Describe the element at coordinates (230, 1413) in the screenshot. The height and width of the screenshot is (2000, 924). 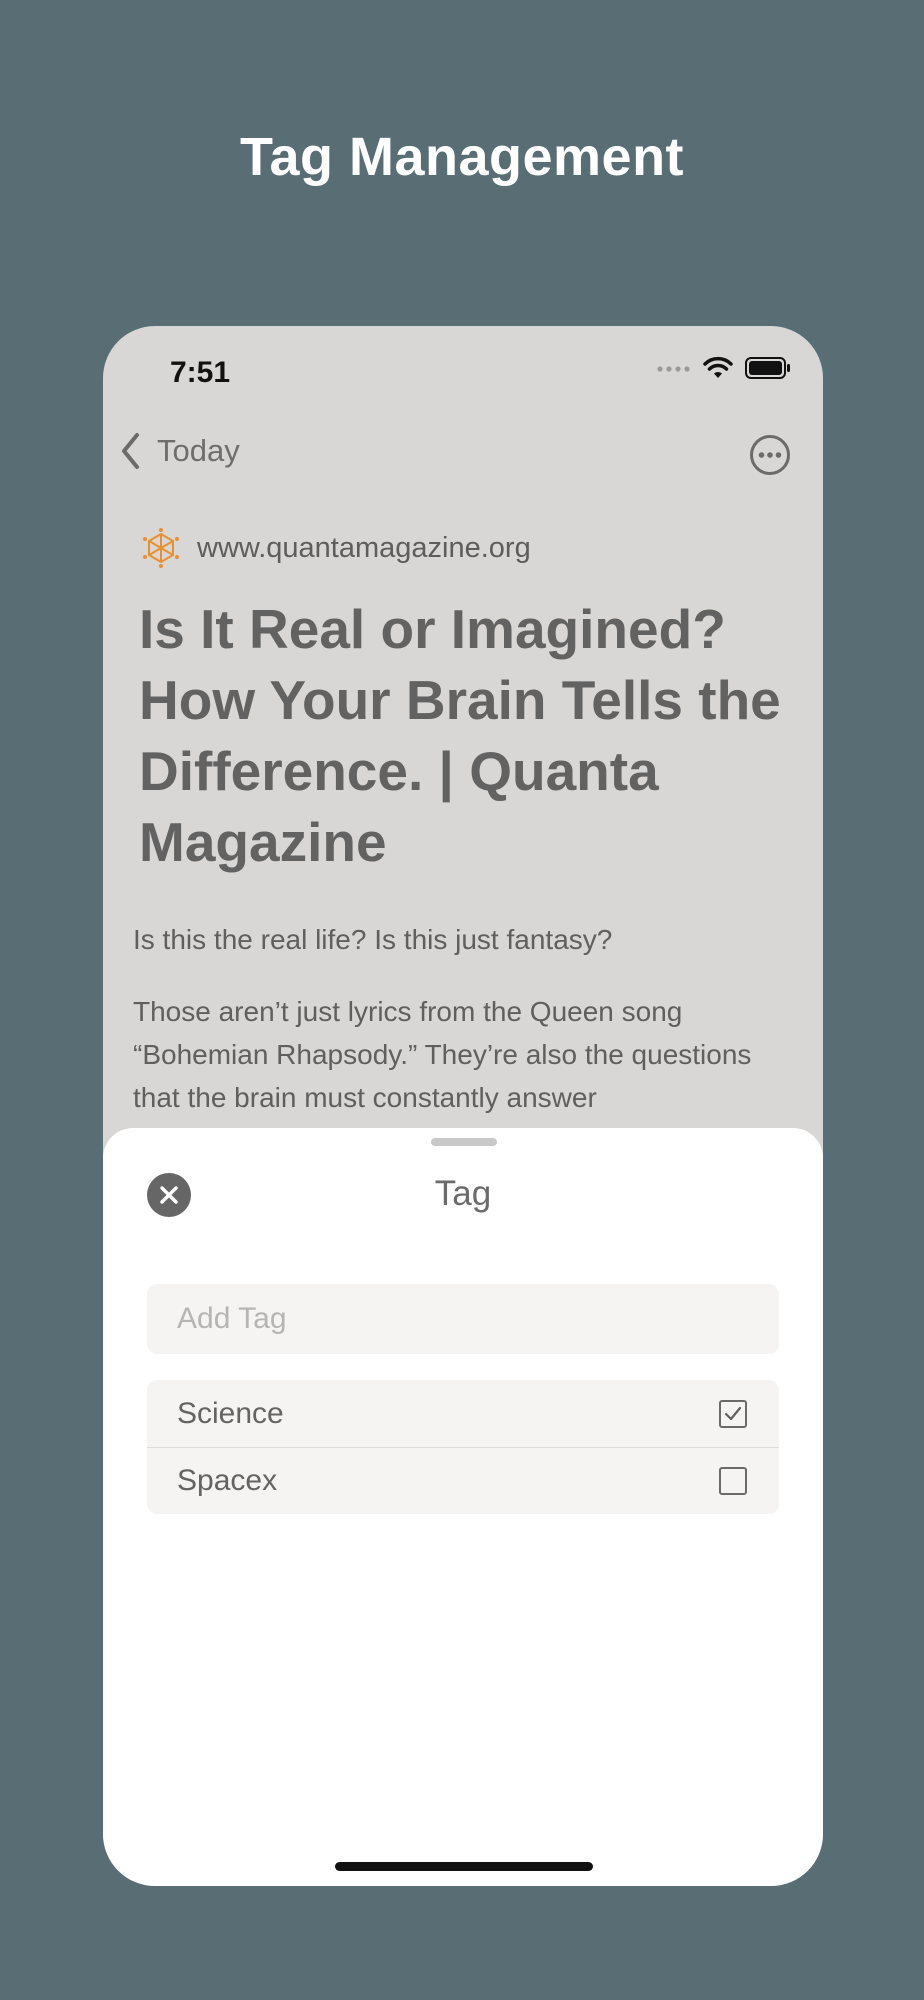
I see `tag-label: Science` at that location.